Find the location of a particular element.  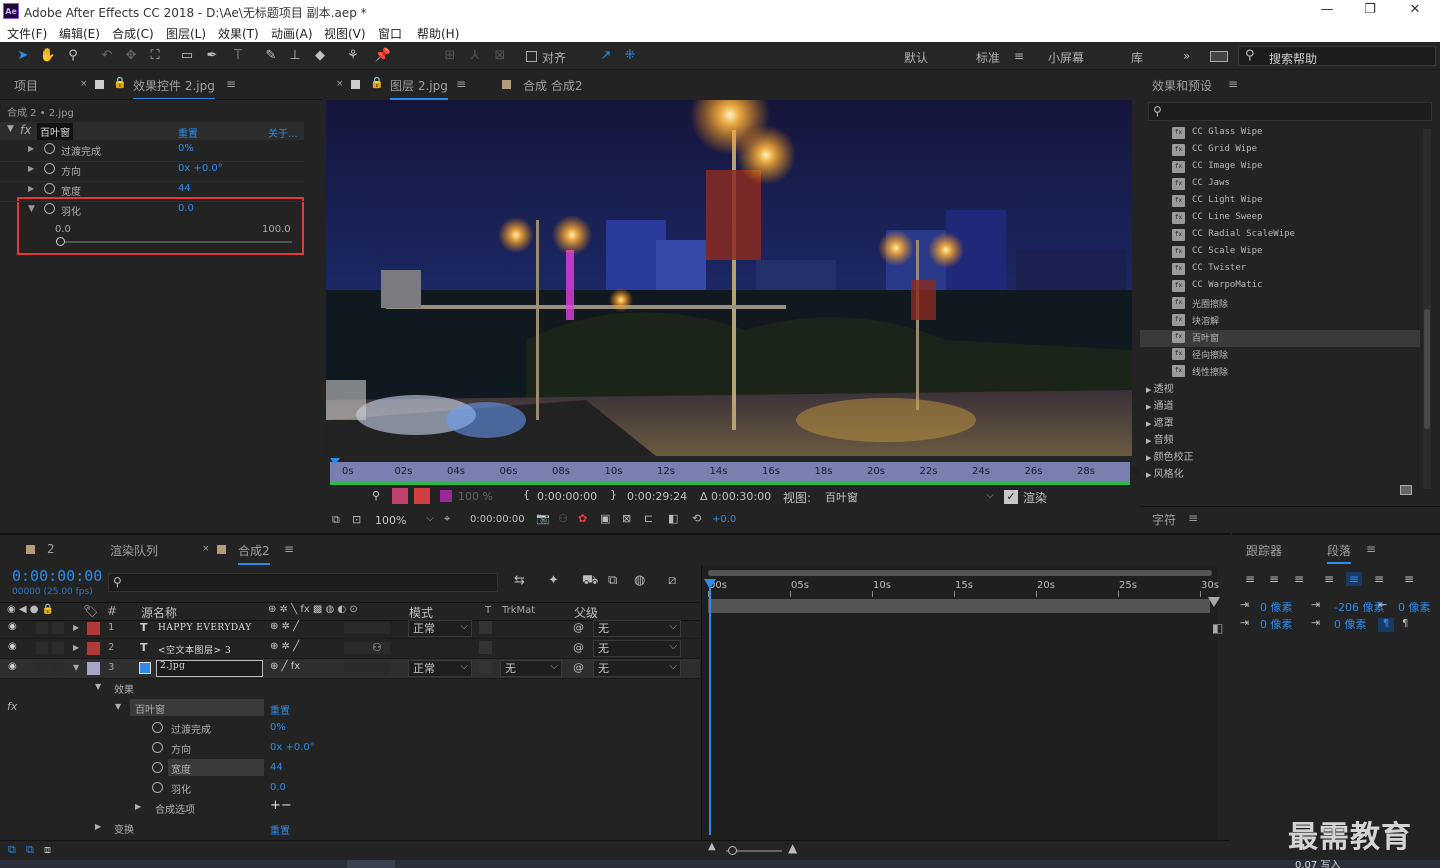

ltr-direction-icon: ¶ is located at coordinates (1386, 625).